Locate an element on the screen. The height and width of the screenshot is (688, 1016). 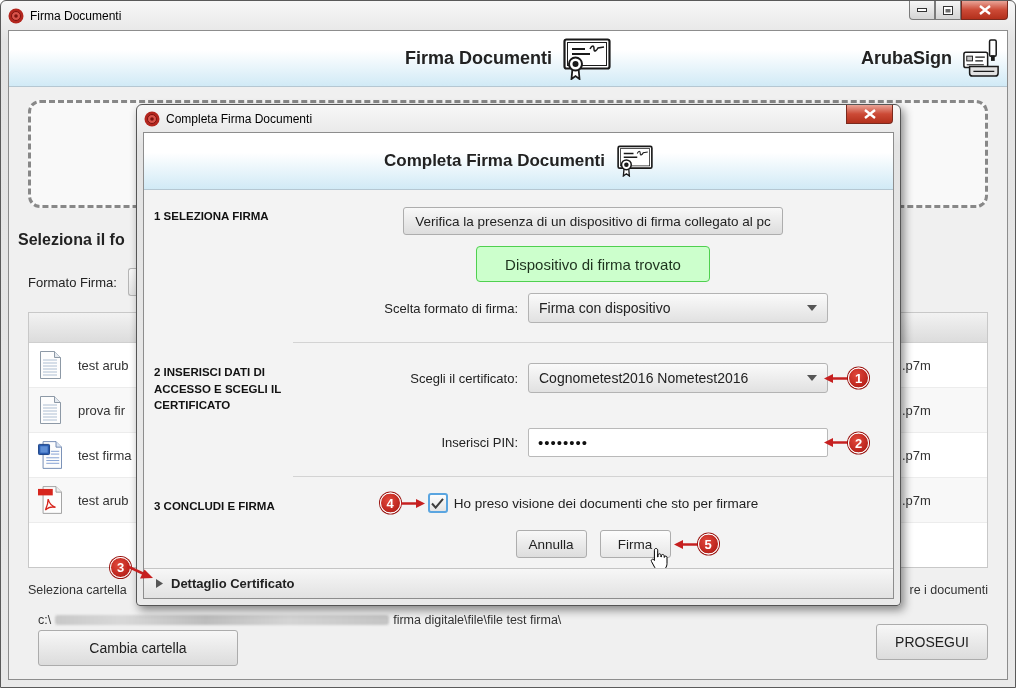
field-label: Scelta formato di firma: is located at coordinates (451, 308).